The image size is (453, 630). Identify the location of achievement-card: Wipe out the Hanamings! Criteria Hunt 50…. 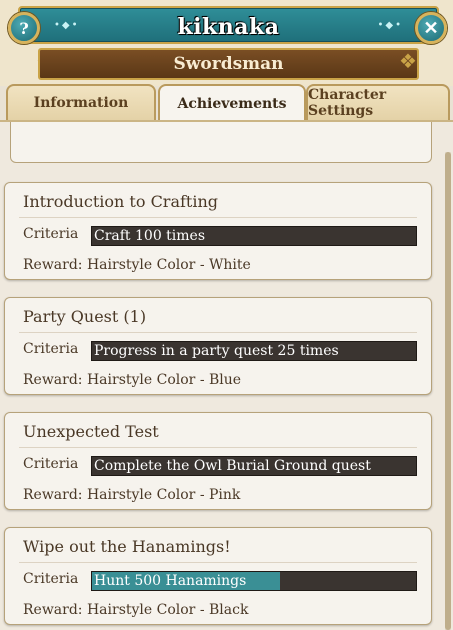
(218, 576).